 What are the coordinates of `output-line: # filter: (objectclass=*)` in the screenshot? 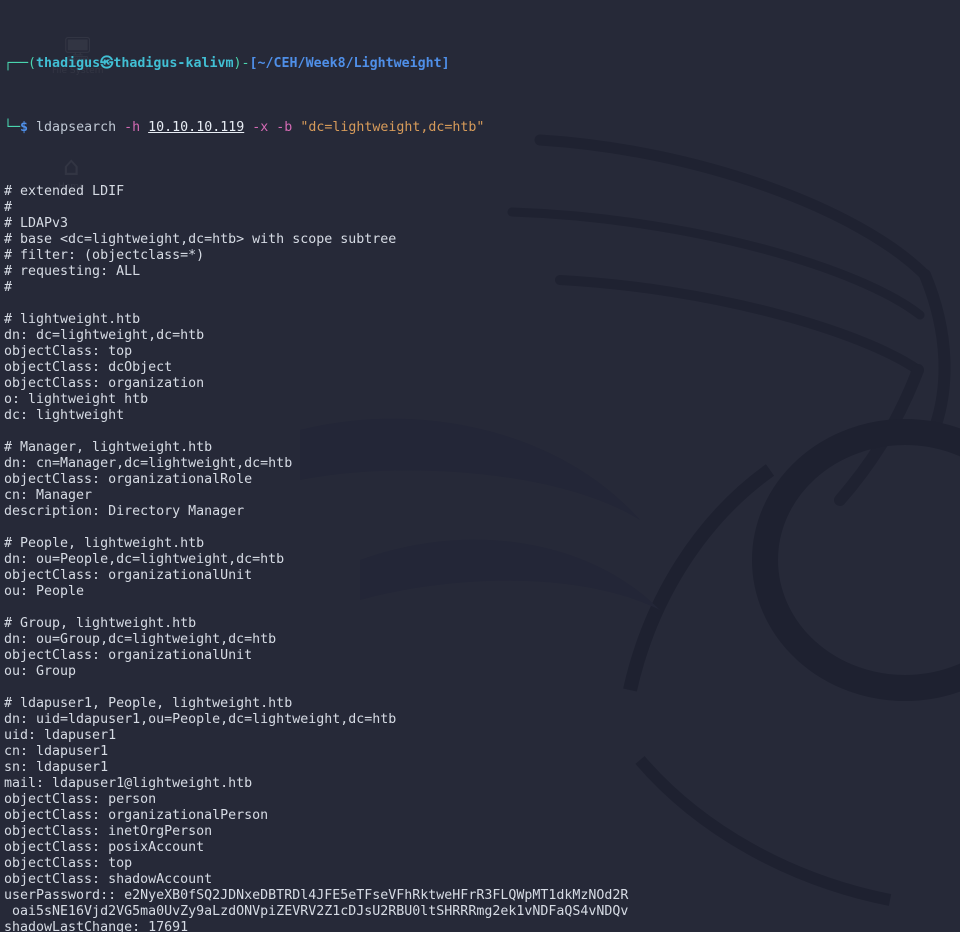 It's located at (104, 255).